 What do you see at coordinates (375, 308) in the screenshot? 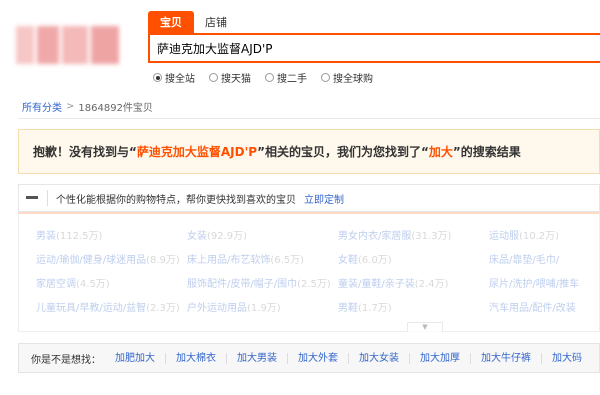
I see `category-count: (1.7万)` at bounding box center [375, 308].